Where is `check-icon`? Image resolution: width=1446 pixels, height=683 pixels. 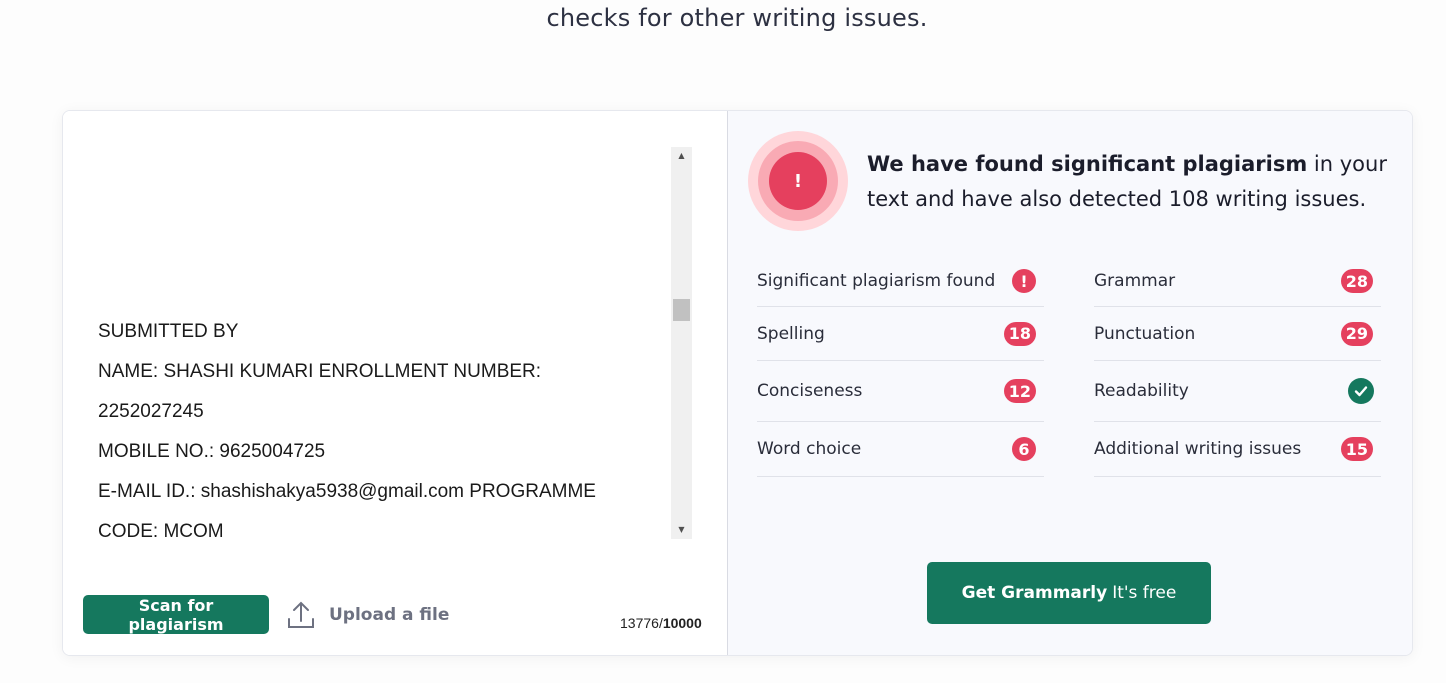
check-icon is located at coordinates (1361, 391).